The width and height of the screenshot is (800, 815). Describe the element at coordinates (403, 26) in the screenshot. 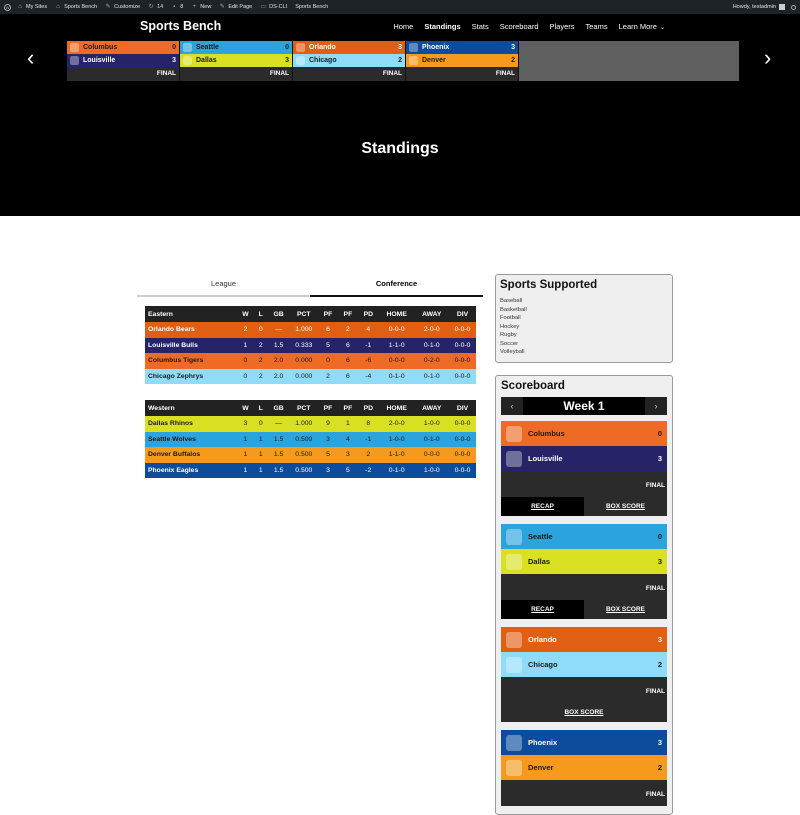

I see `nav-home: Home` at that location.